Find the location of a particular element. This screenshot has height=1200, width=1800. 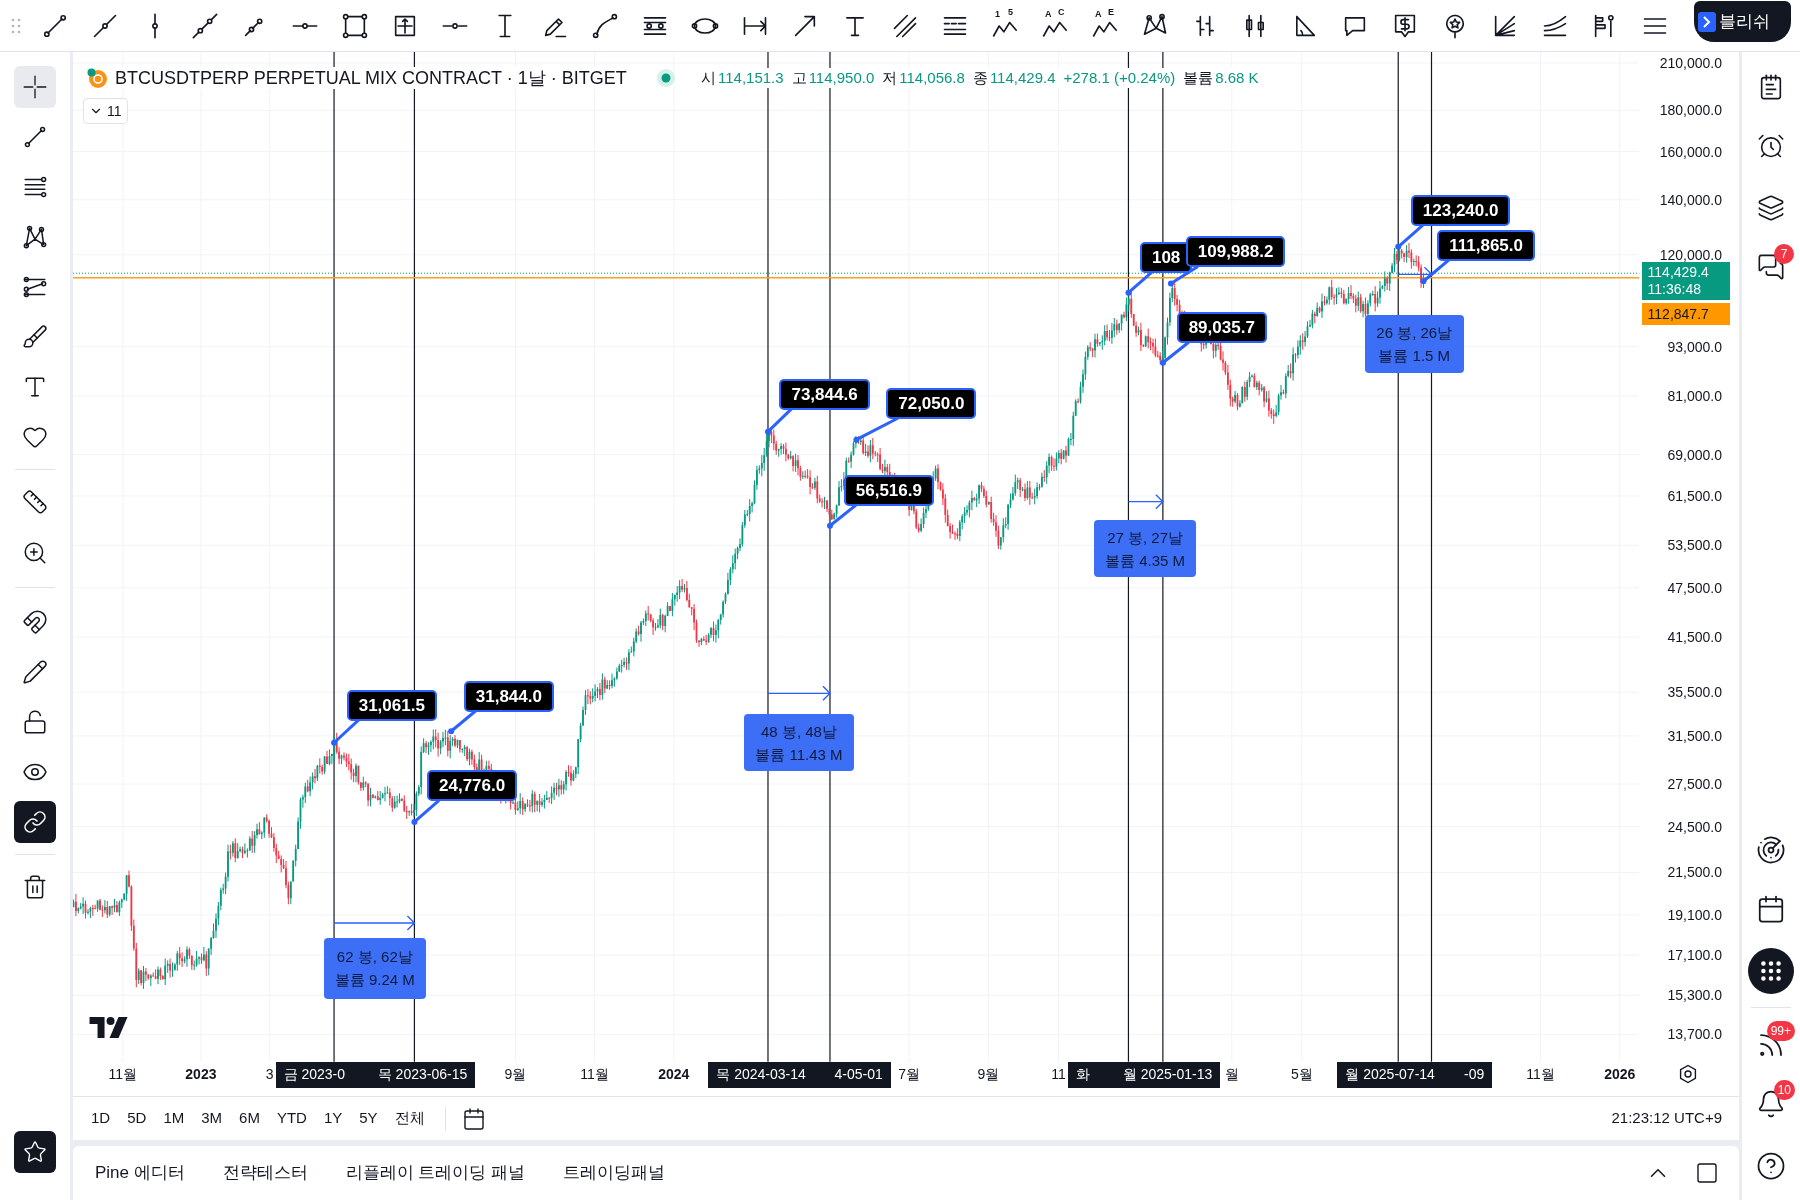

date-marker-text: 목 2023-06-15 is located at coordinates (422, 1075).